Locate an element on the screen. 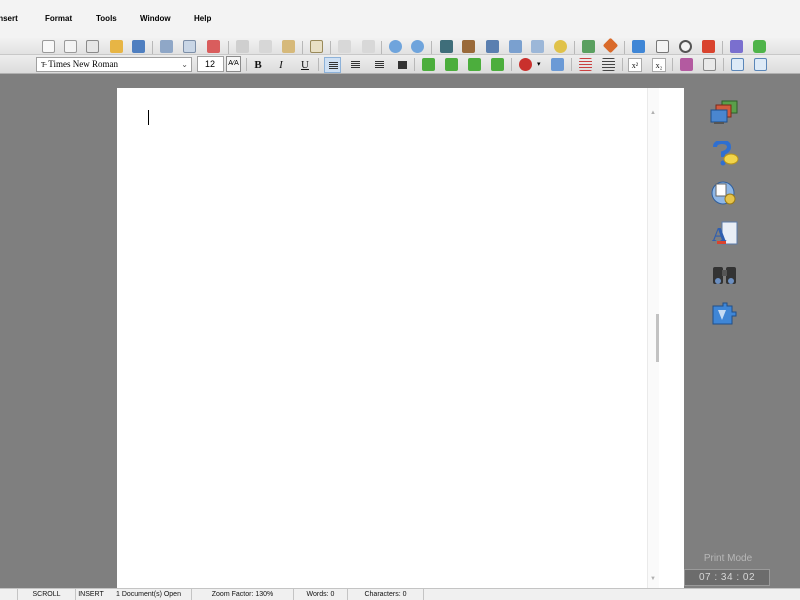 This screenshot has height=600, width=800. macro-icon is located at coordinates (560, 46).